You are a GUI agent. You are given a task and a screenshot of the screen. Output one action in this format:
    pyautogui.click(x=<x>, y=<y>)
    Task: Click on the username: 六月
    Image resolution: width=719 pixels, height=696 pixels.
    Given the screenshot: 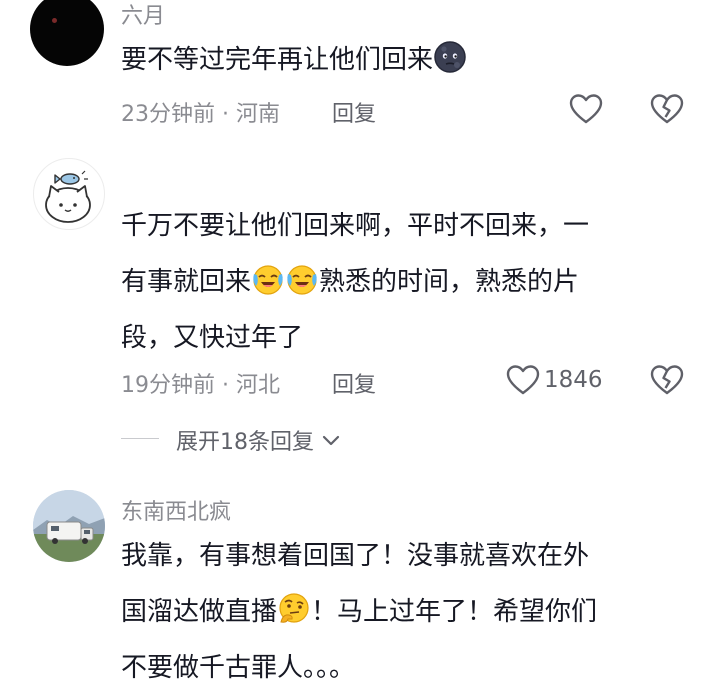 What is the action you would take?
    pyautogui.click(x=143, y=15)
    